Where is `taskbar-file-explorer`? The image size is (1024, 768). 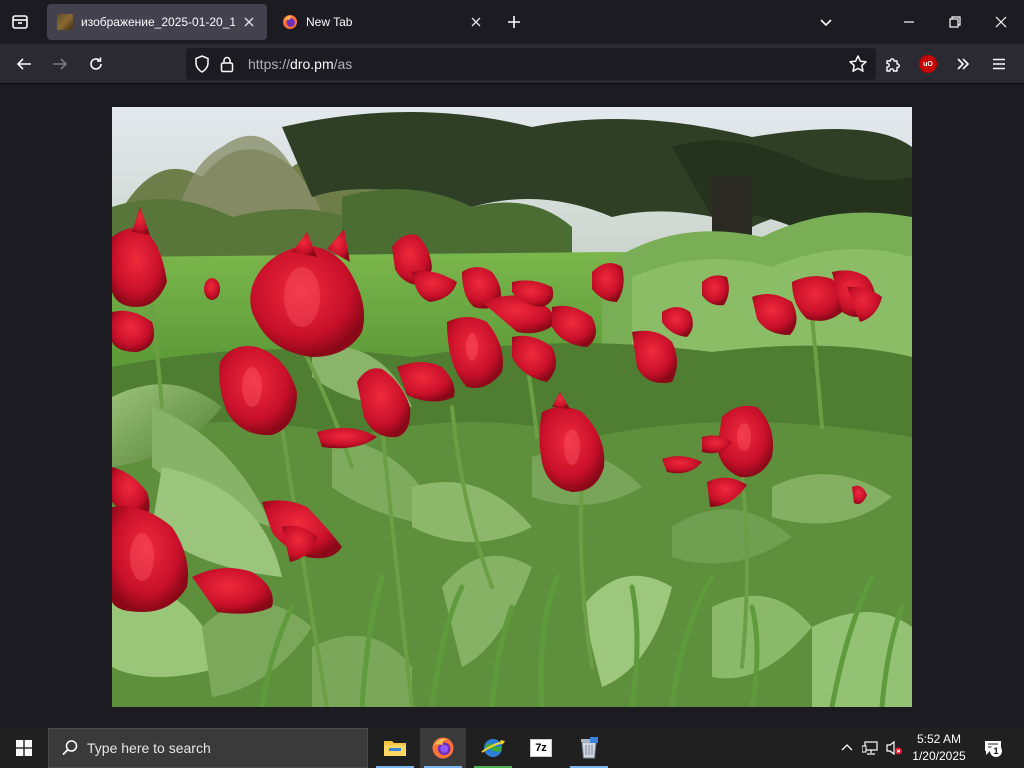 taskbar-file-explorer is located at coordinates (395, 748).